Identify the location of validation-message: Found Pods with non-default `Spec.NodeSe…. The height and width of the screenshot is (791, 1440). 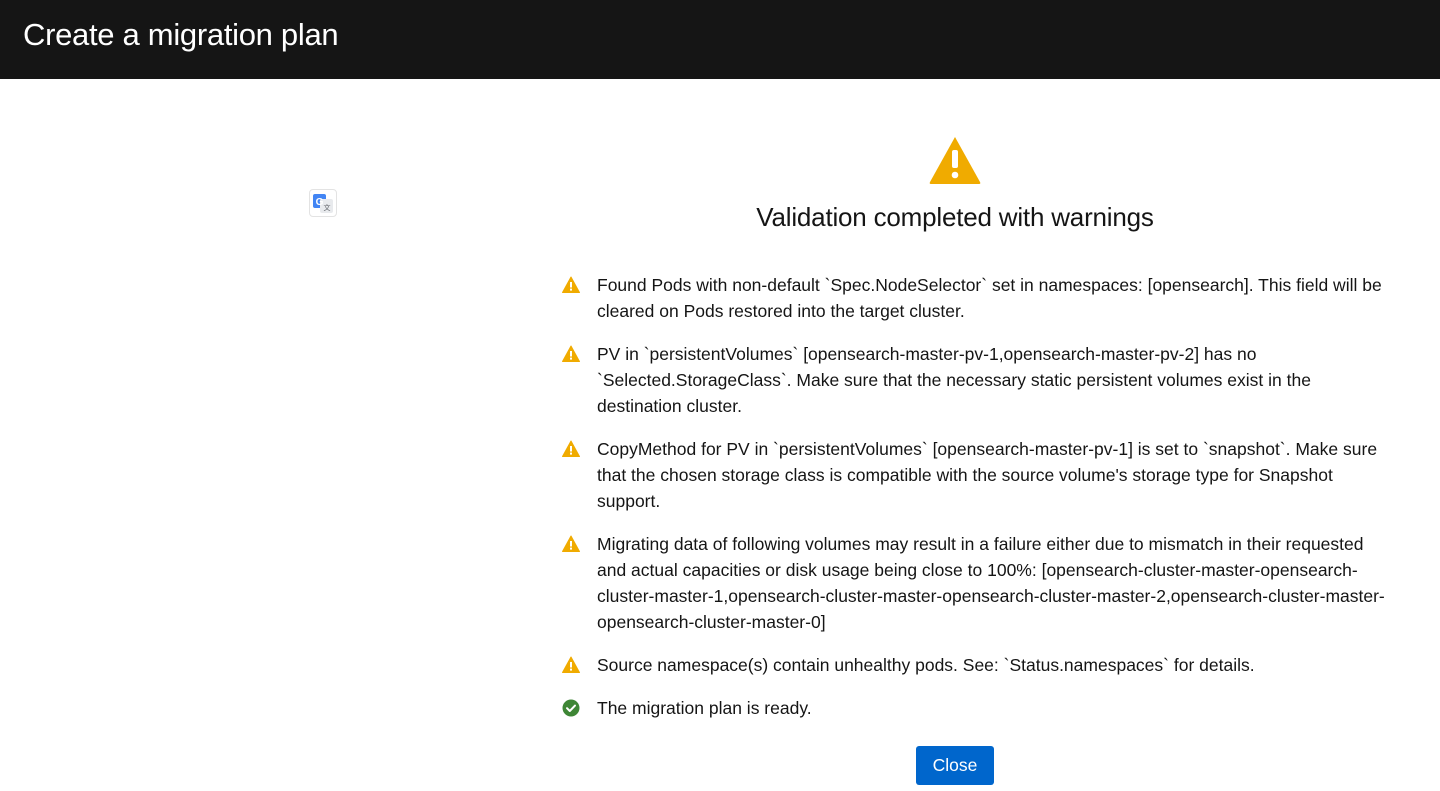
(977, 298).